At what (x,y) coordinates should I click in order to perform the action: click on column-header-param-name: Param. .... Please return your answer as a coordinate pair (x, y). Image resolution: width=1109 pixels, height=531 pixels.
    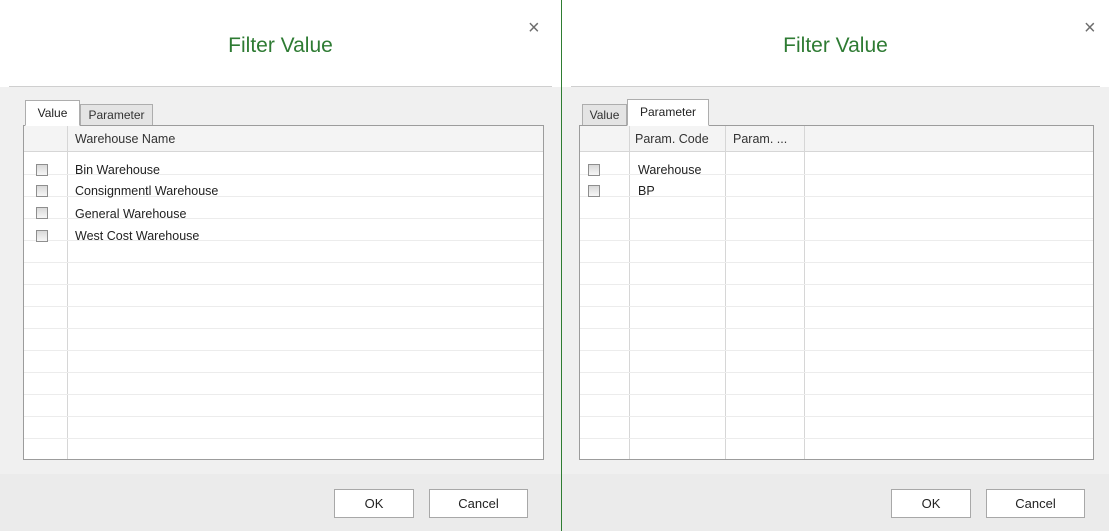
    Looking at the image, I should click on (767, 139).